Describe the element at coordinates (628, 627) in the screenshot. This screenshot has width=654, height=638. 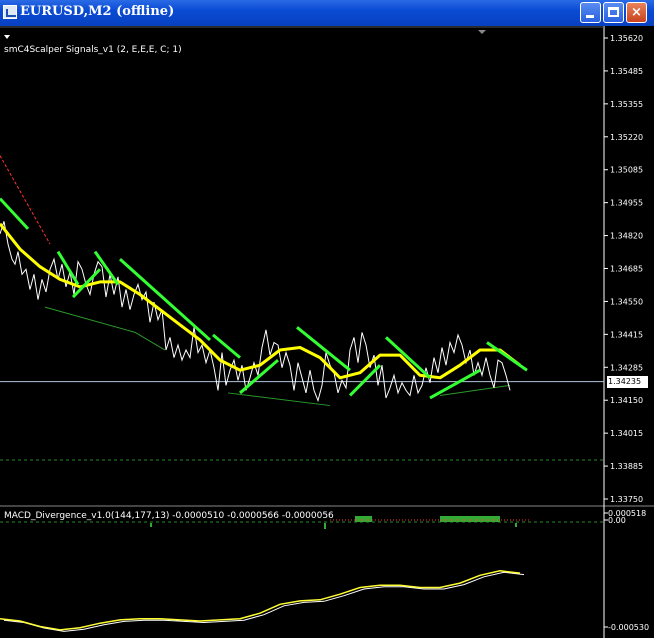
I see `macd-tick-label: -0.000530` at that location.